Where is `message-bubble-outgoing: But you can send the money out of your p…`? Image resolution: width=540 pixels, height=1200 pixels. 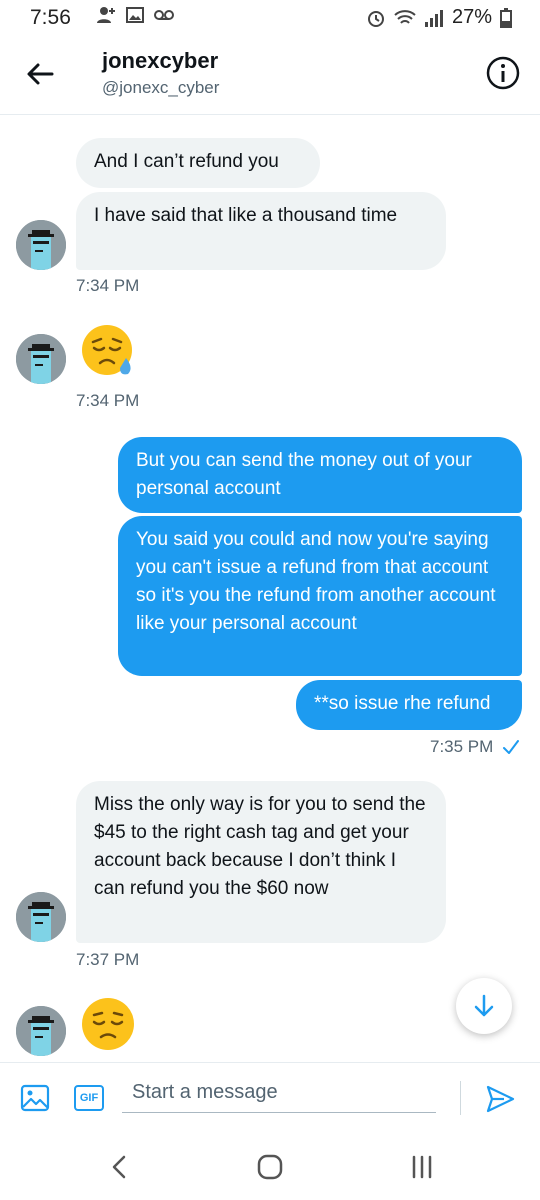 message-bubble-outgoing: But you can send the money out of your p… is located at coordinates (320, 475).